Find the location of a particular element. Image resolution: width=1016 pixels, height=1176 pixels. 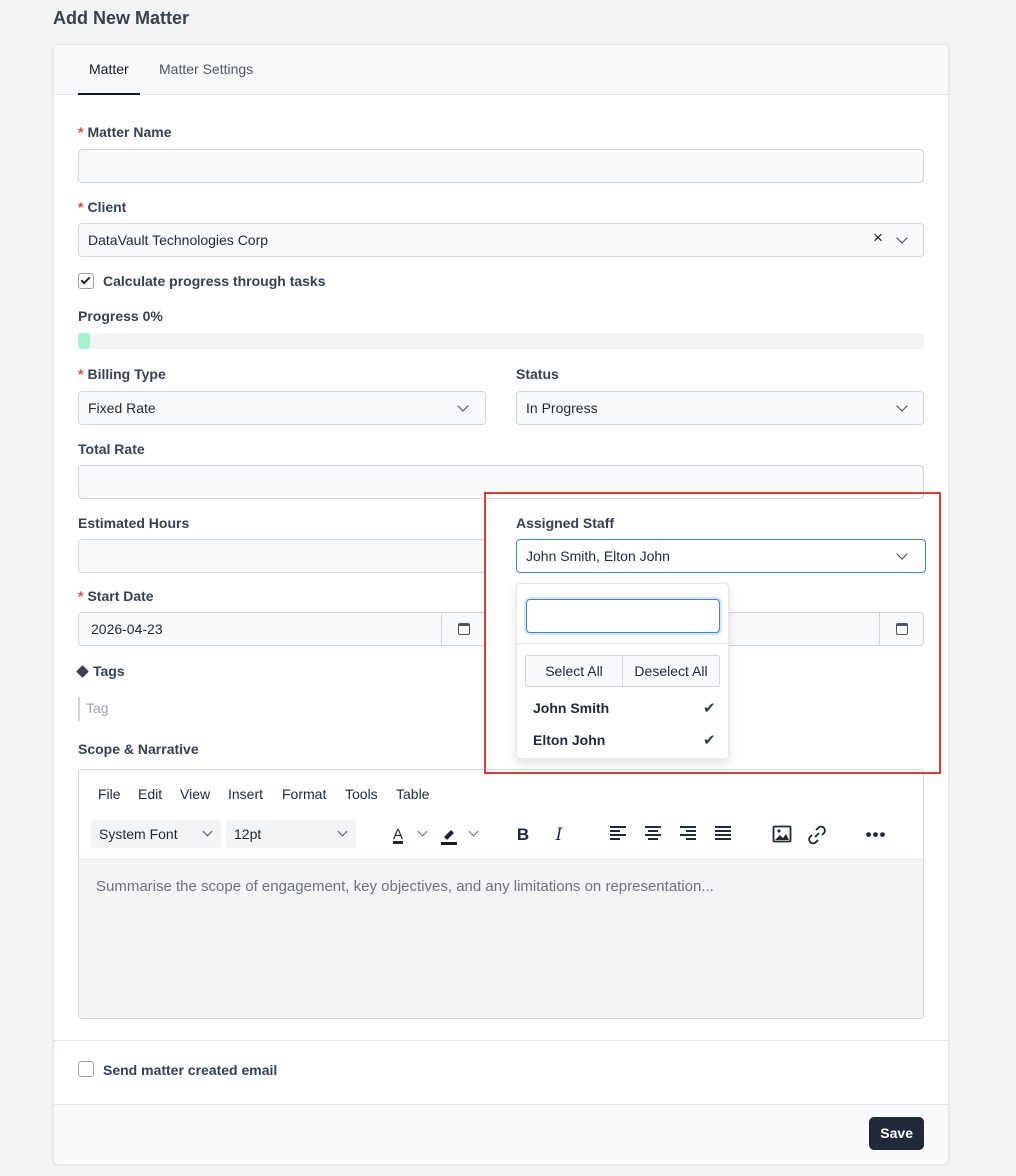

status-value: In Progress is located at coordinates (562, 408).